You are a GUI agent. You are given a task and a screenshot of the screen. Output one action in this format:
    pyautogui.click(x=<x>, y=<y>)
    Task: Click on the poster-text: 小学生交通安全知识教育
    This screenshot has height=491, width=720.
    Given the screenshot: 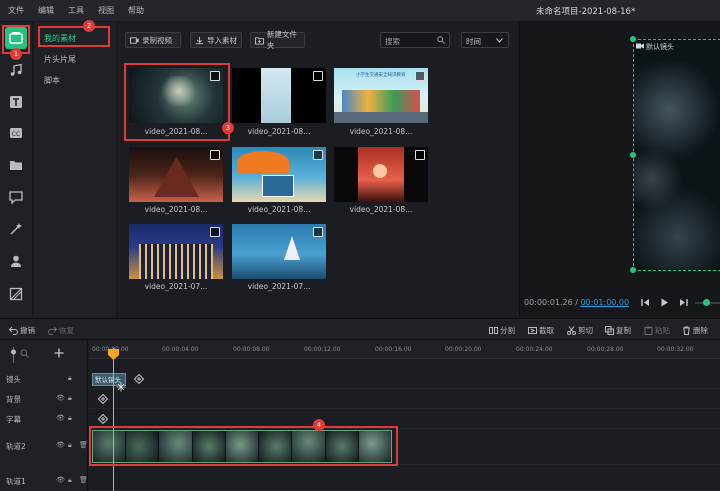 What is the action you would take?
    pyautogui.click(x=381, y=75)
    